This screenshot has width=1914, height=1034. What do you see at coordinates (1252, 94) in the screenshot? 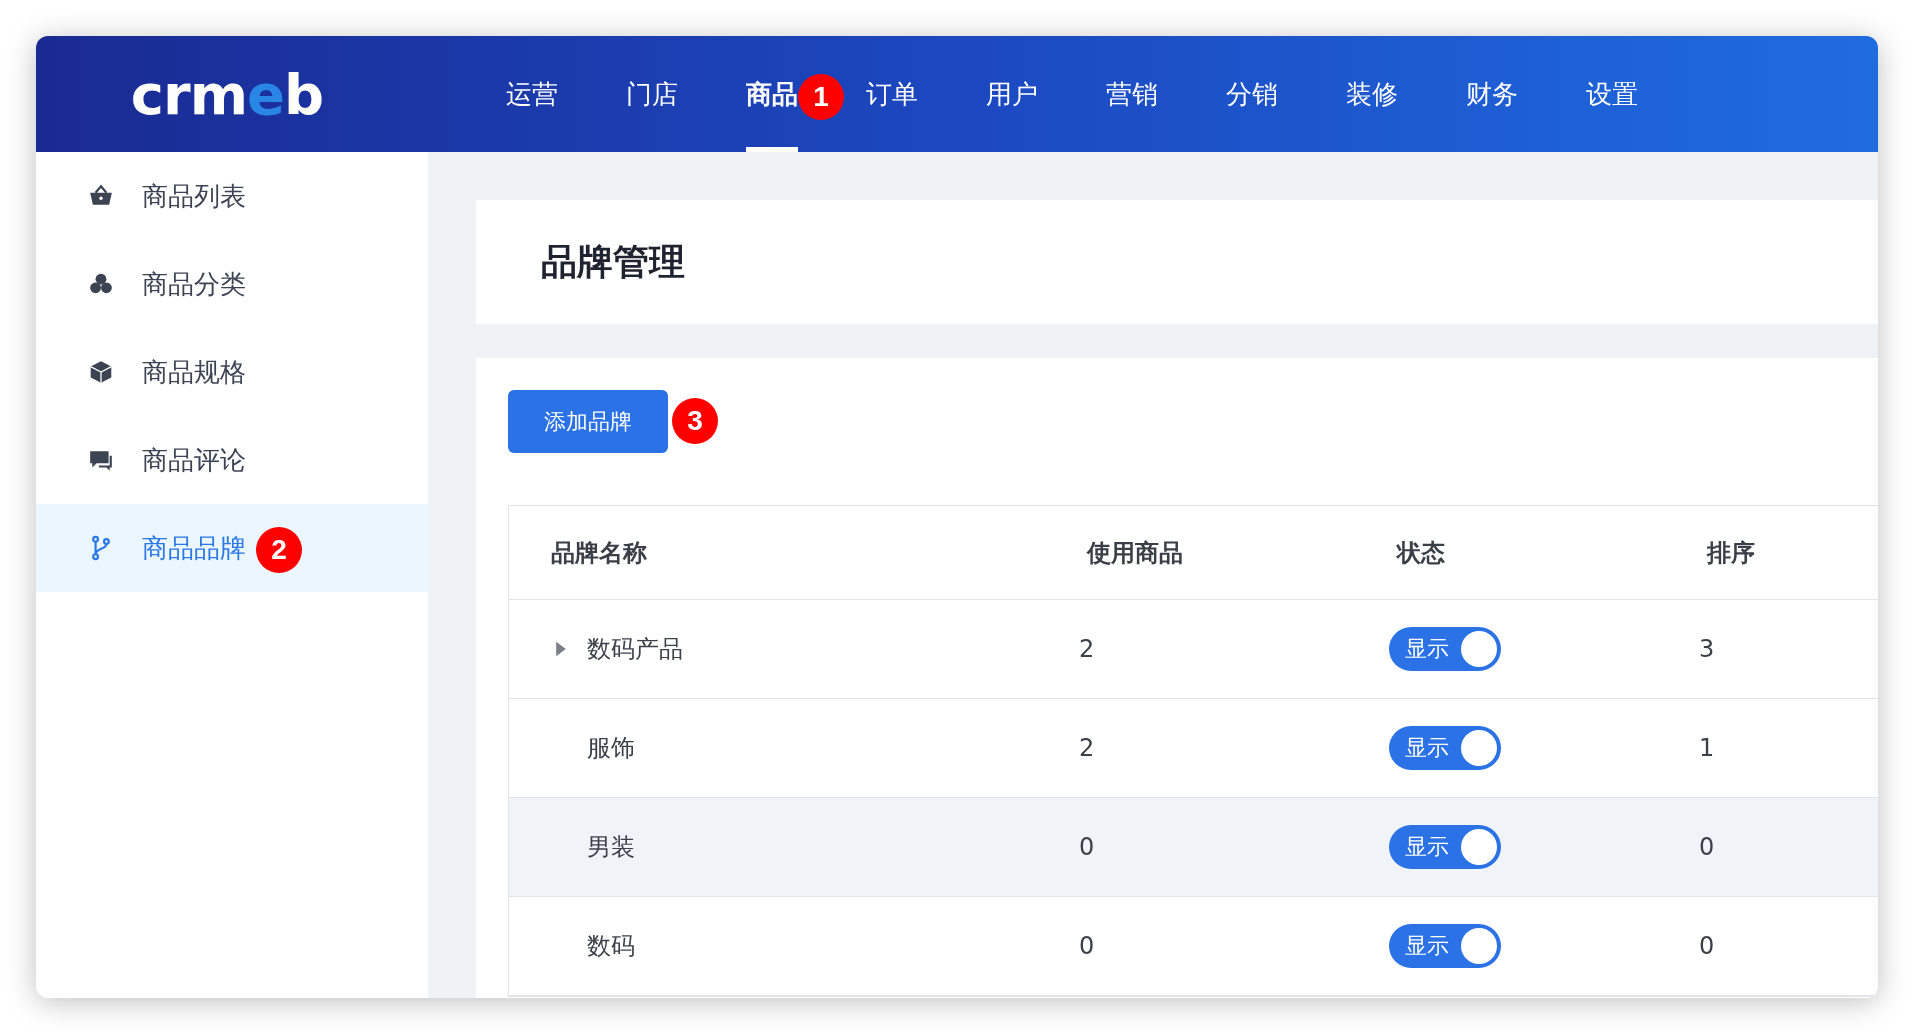
I see `nav-tab: 分销` at bounding box center [1252, 94].